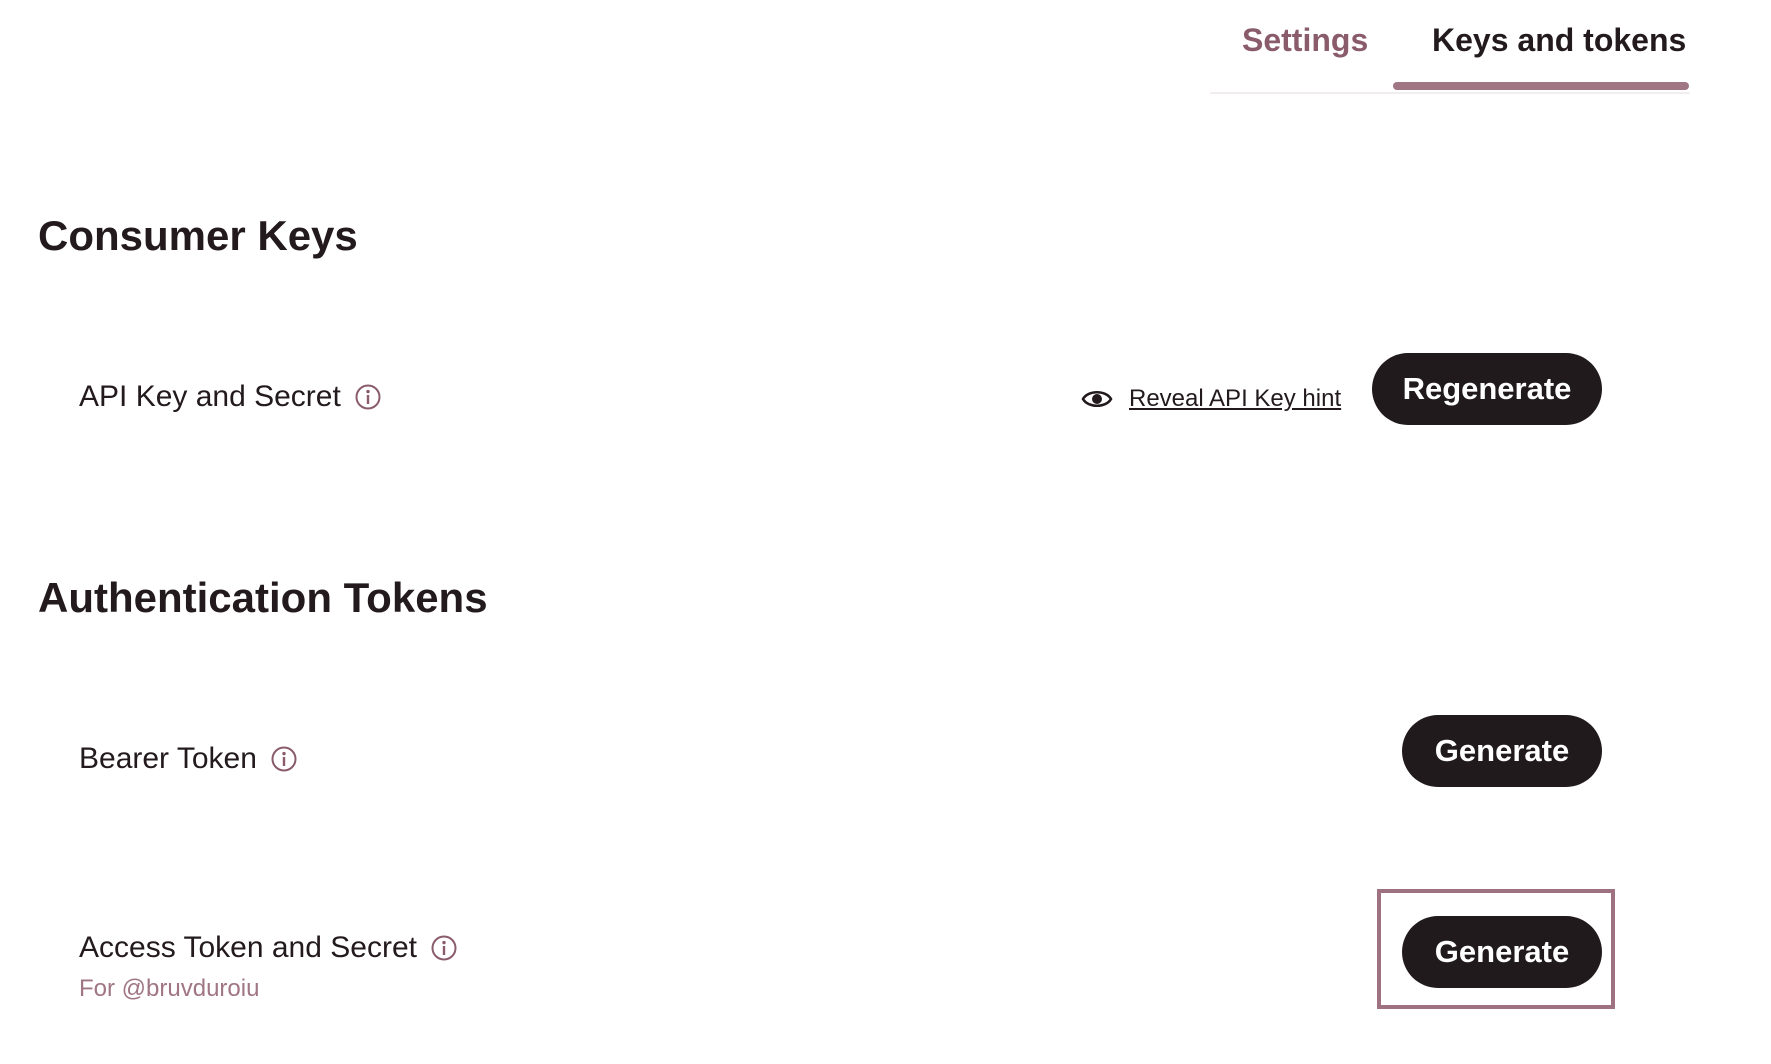 The height and width of the screenshot is (1064, 1771). I want to click on generate-bearer-token-button: Generate, so click(1502, 751).